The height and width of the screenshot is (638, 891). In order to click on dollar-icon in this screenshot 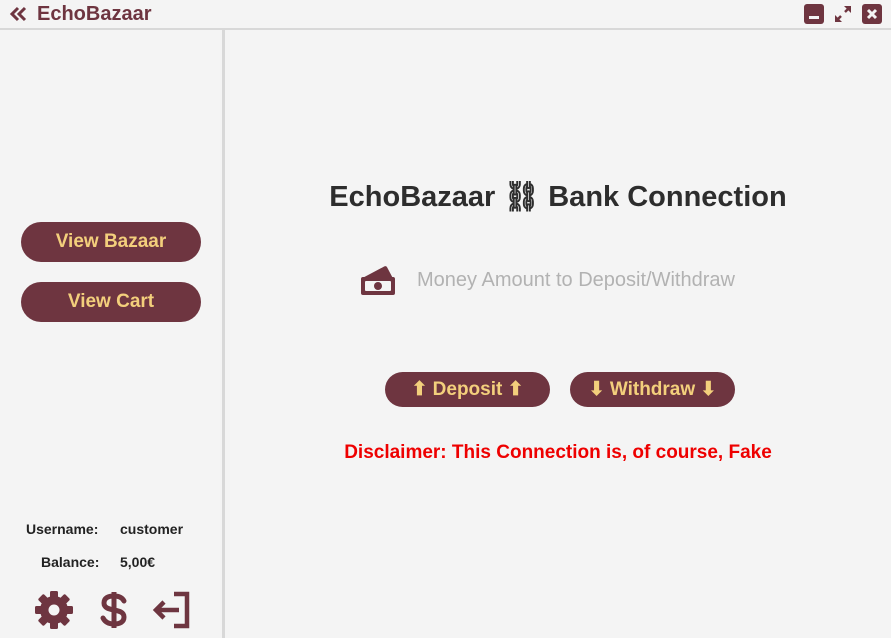, I will do `click(114, 612)`.